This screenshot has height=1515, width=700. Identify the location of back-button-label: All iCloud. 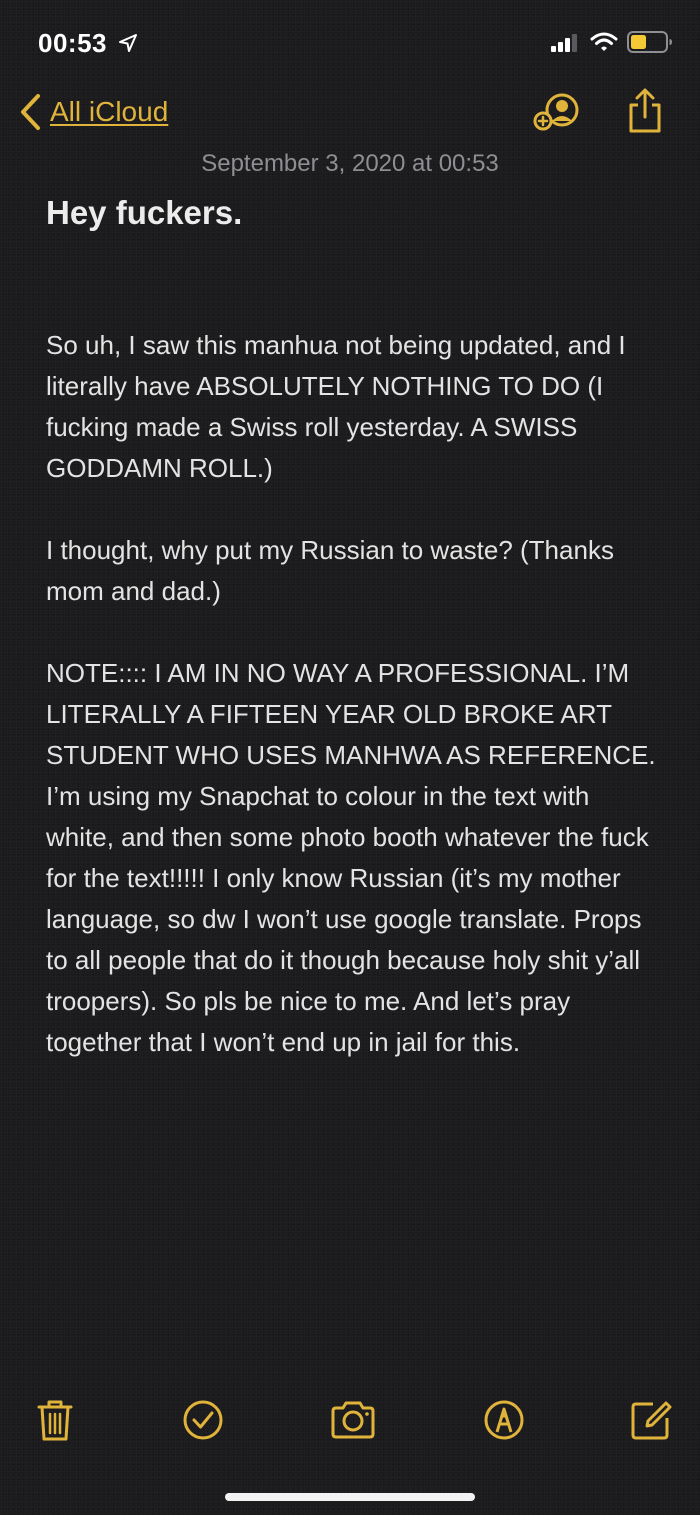
(109, 111).